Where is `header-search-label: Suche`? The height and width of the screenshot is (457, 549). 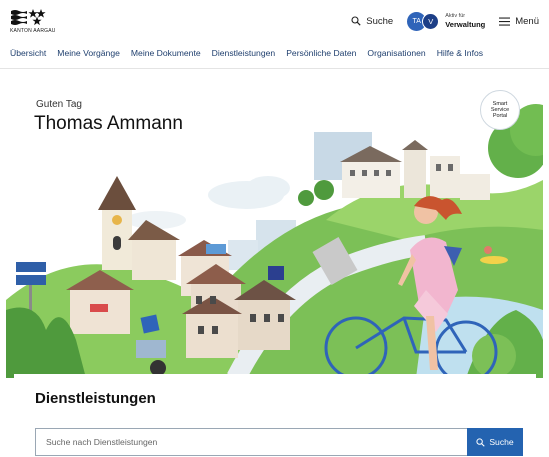 header-search-label: Suche is located at coordinates (380, 21).